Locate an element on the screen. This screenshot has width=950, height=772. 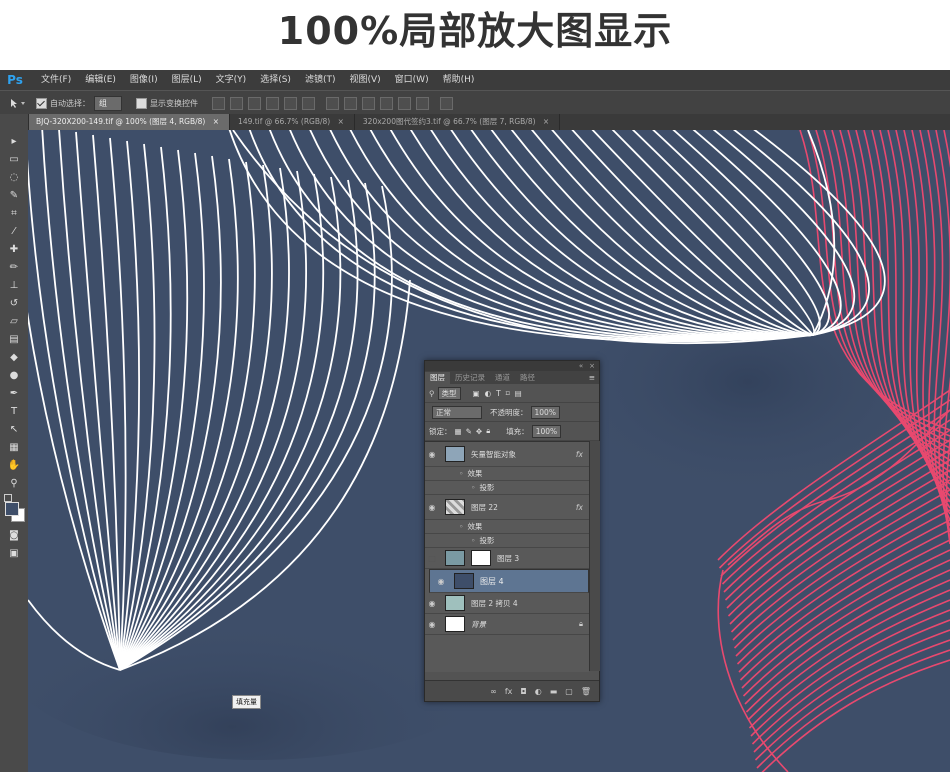
layer-row-selected: ◉ 图层 4 is located at coordinates (509, 581).